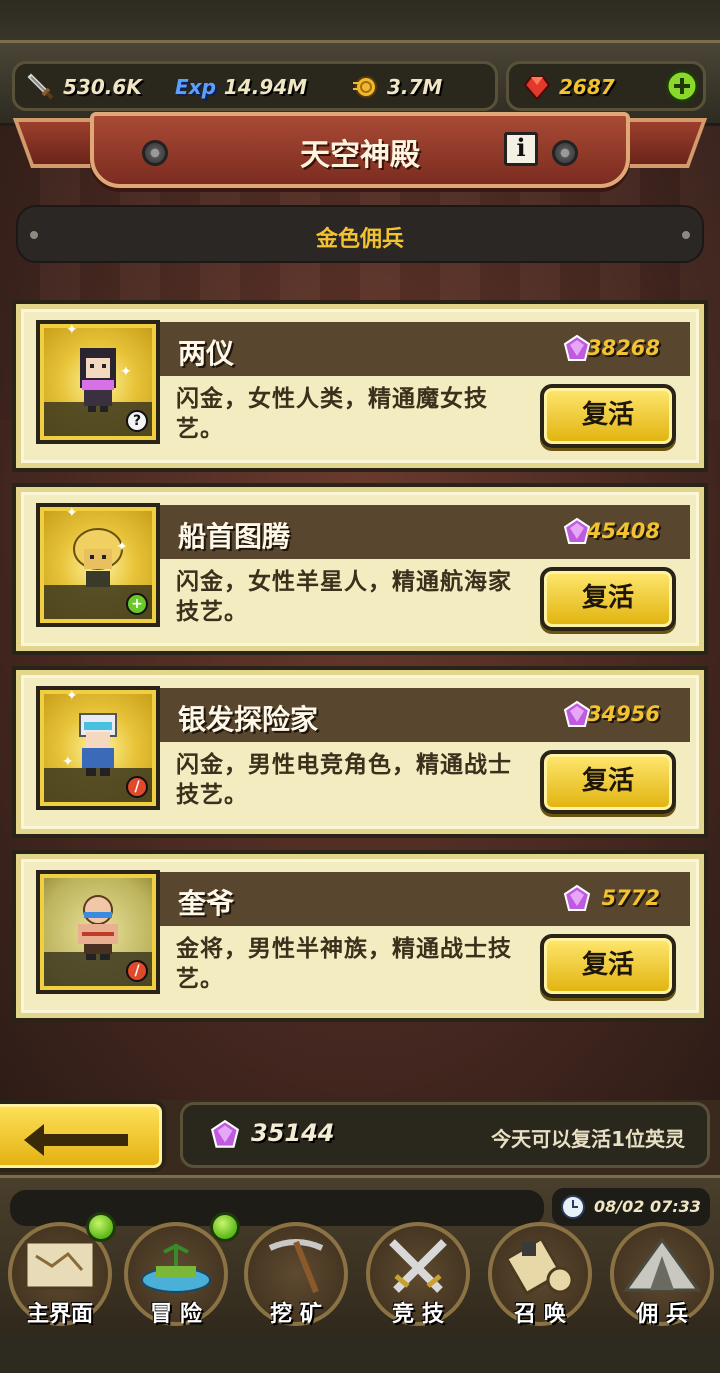 The height and width of the screenshot is (1373, 720). I want to click on ruby-icon, so click(537, 88).